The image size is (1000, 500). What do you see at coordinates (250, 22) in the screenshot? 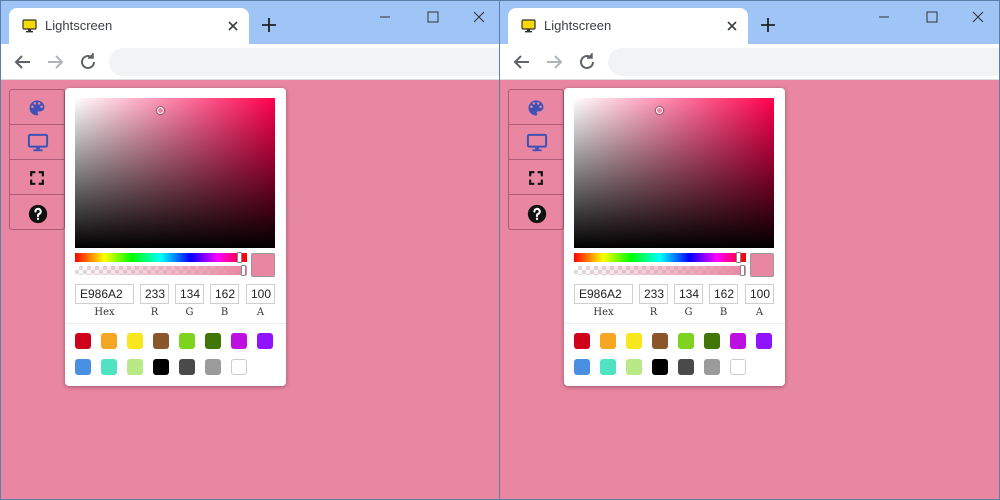
I see `title-bar: Lightscreen` at bounding box center [250, 22].